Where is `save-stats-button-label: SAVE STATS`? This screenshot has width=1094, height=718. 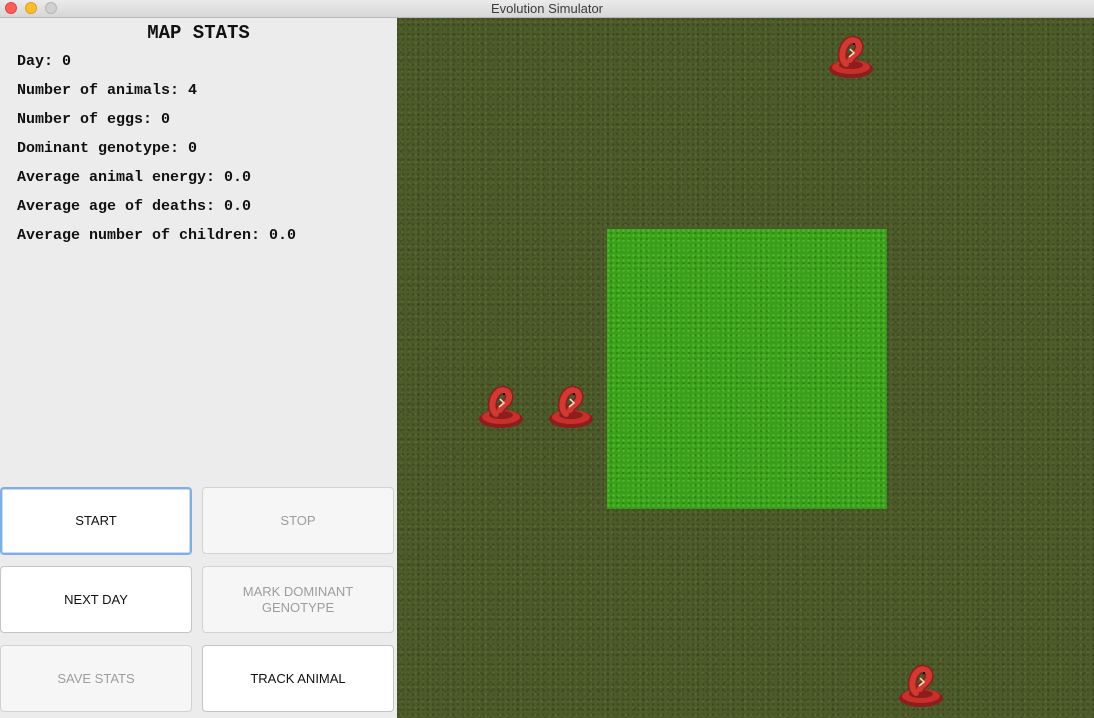 save-stats-button-label: SAVE STATS is located at coordinates (96, 678).